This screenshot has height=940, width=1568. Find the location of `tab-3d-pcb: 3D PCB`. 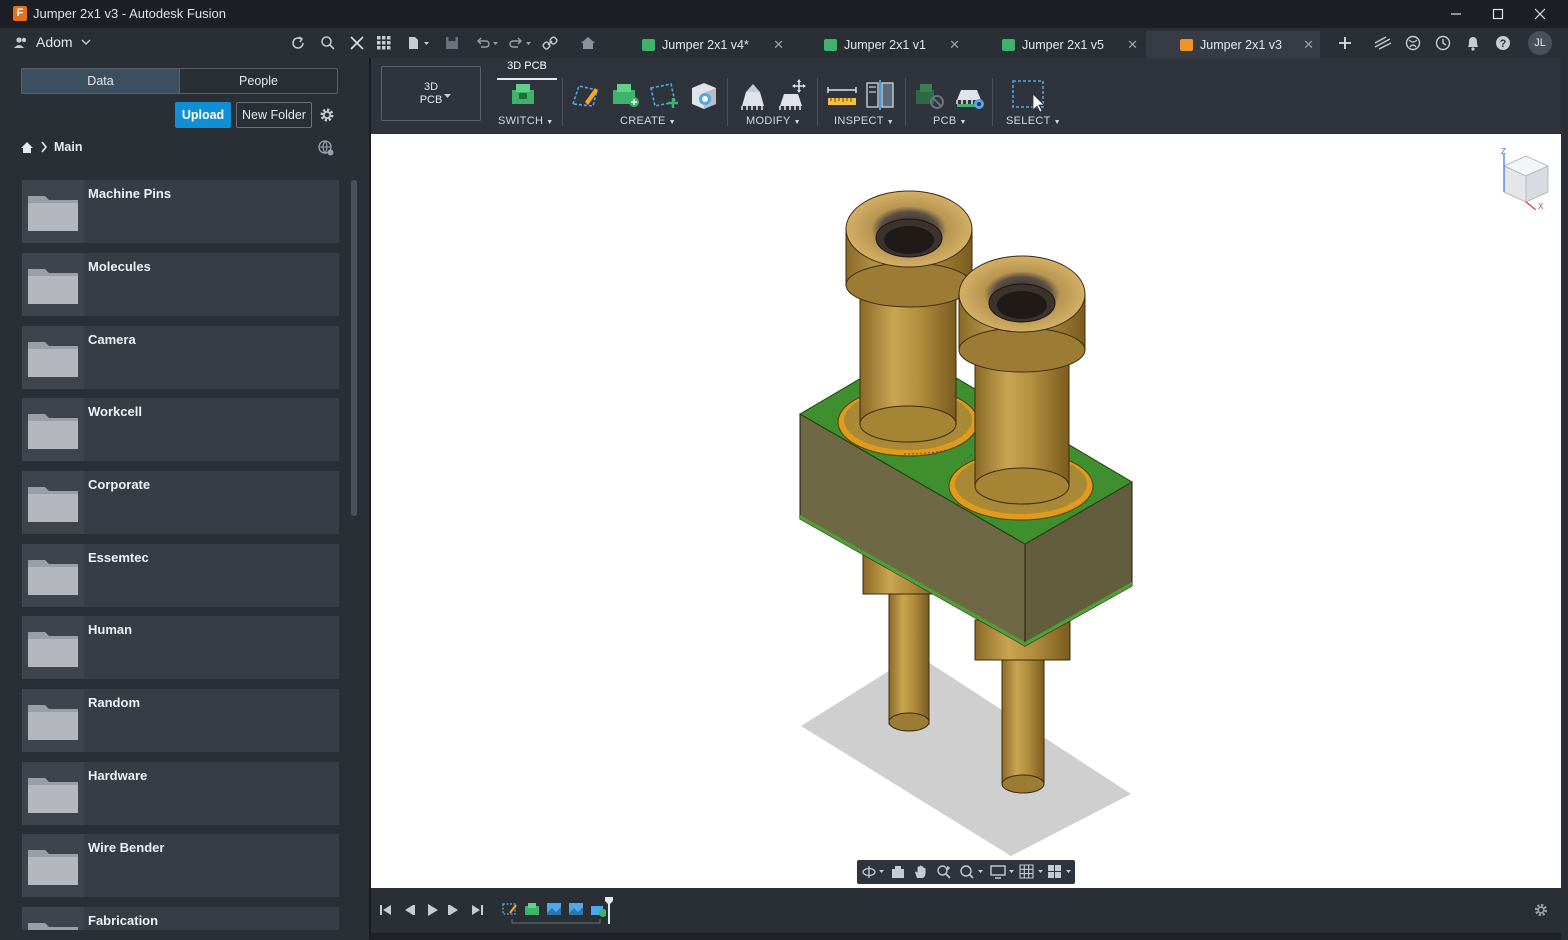

tab-3d-pcb: 3D PCB is located at coordinates (527, 69).